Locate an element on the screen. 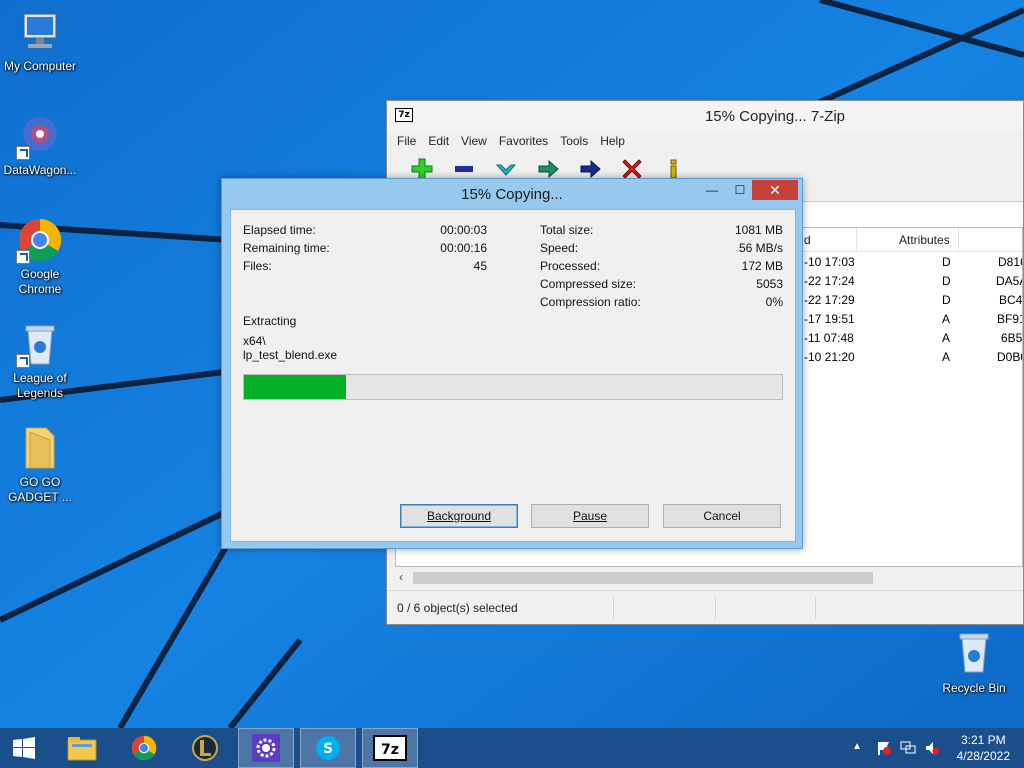 The height and width of the screenshot is (768, 1024). taskbar-settings is located at coordinates (266, 748).